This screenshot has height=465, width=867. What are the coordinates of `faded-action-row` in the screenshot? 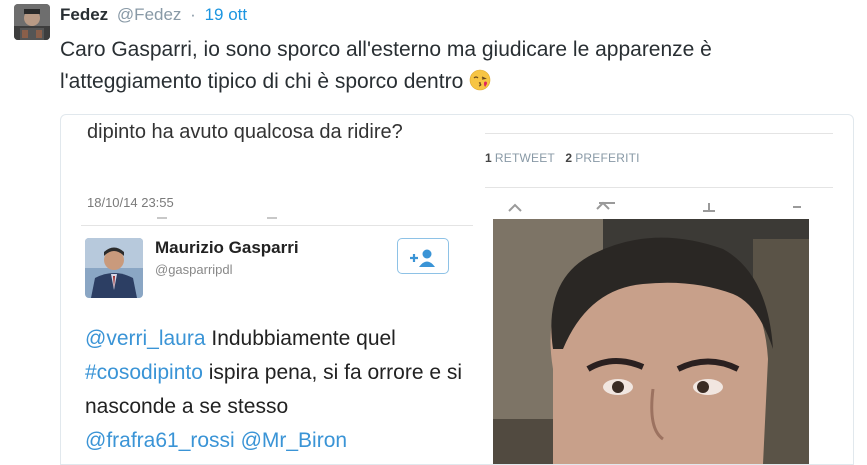 It's located at (217, 218).